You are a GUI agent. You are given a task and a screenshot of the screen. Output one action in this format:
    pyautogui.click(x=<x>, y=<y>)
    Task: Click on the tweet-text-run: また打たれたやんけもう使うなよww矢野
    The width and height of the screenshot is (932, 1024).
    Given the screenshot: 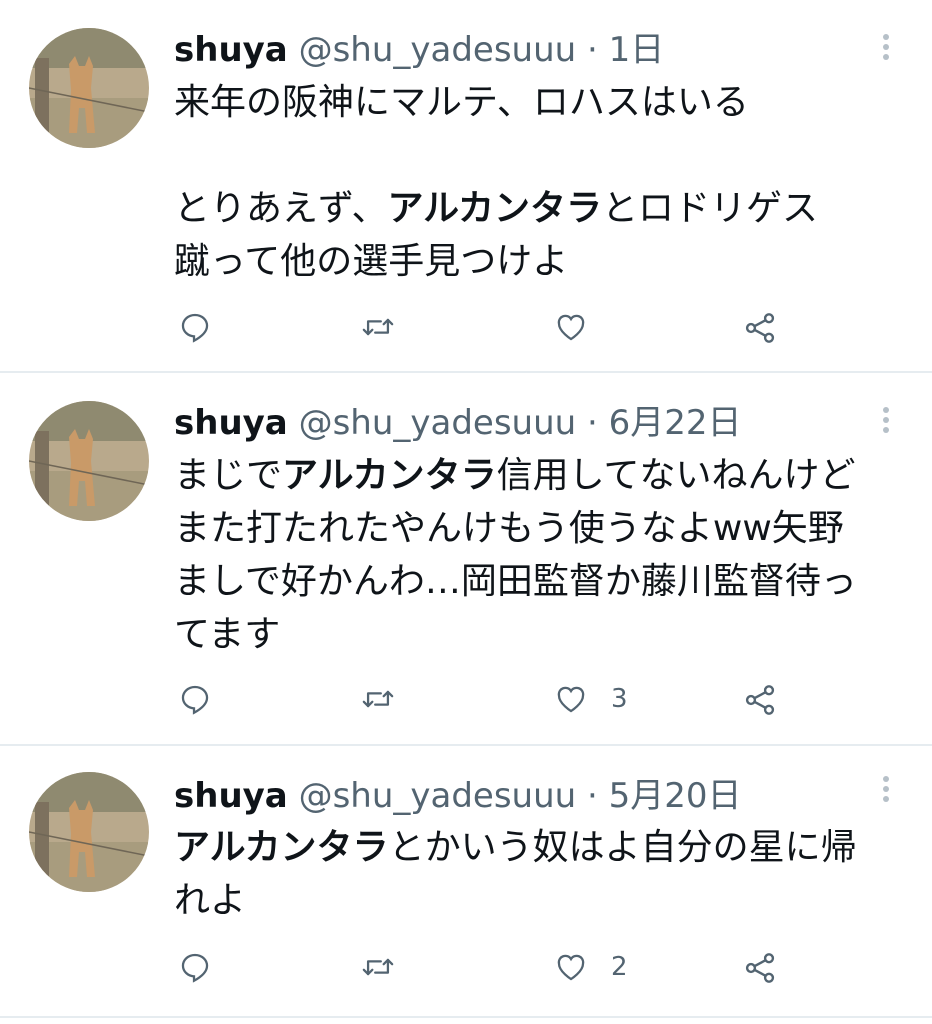 What is the action you would take?
    pyautogui.click(x=509, y=528)
    